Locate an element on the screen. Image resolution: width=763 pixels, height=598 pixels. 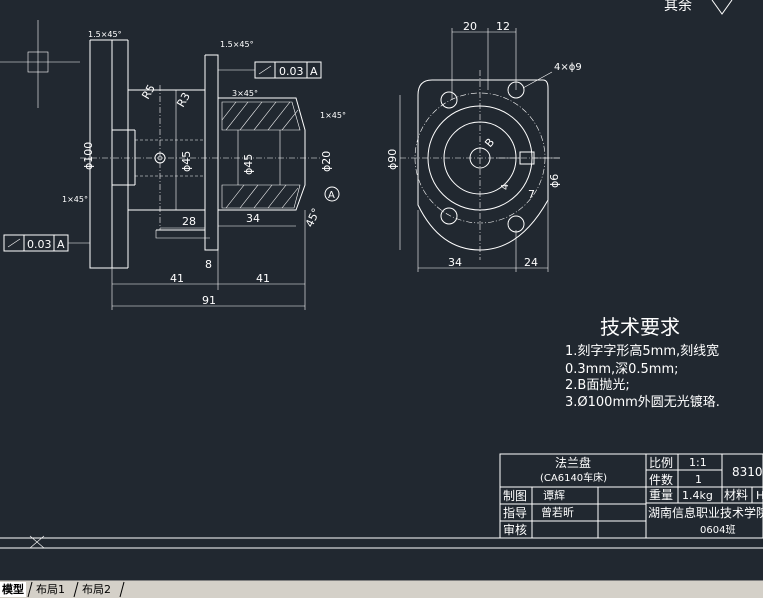
dim-34-label: 34 is located at coordinates (253, 218).